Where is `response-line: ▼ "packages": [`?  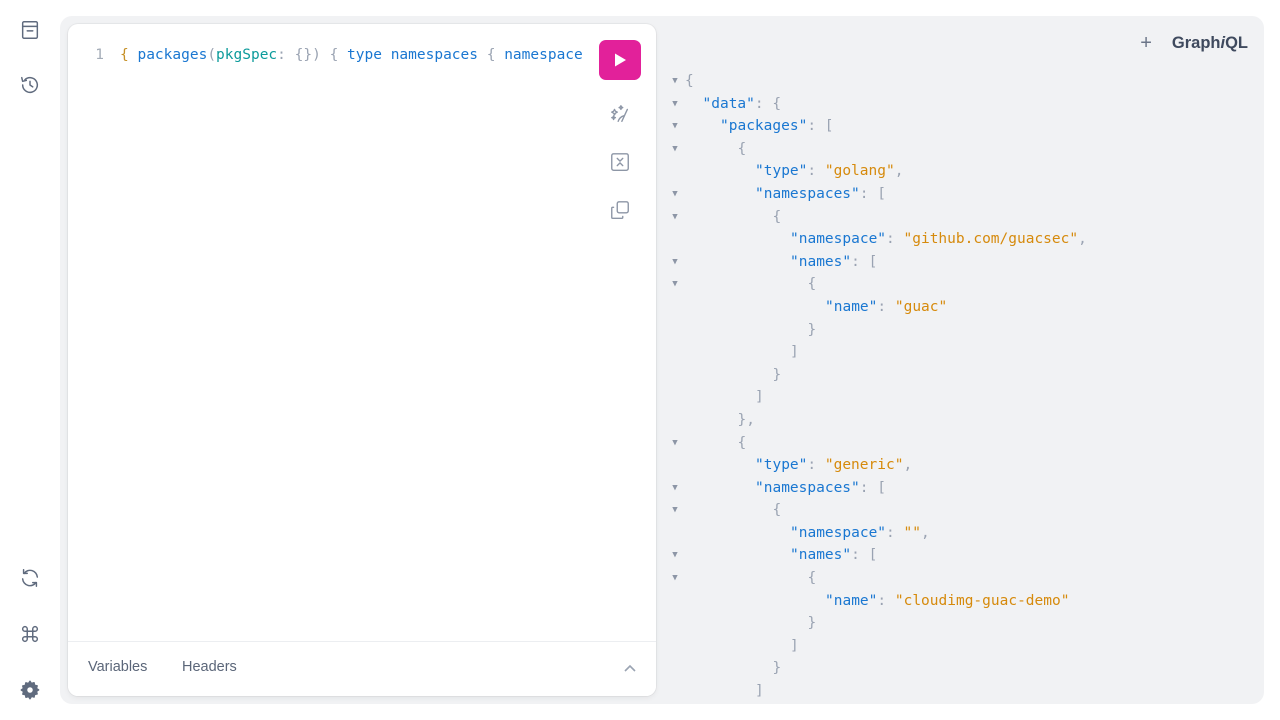
response-line: ▼ "packages": [ is located at coordinates (960, 126).